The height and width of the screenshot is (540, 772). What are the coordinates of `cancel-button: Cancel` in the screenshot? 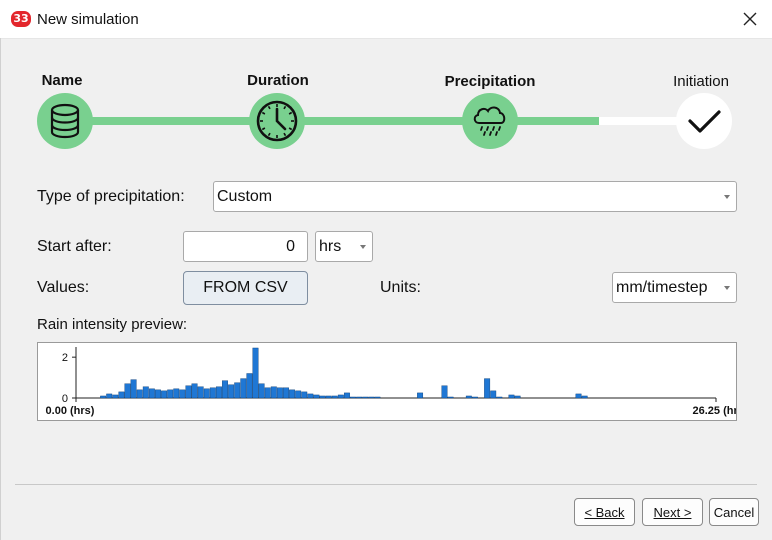 It's located at (734, 512).